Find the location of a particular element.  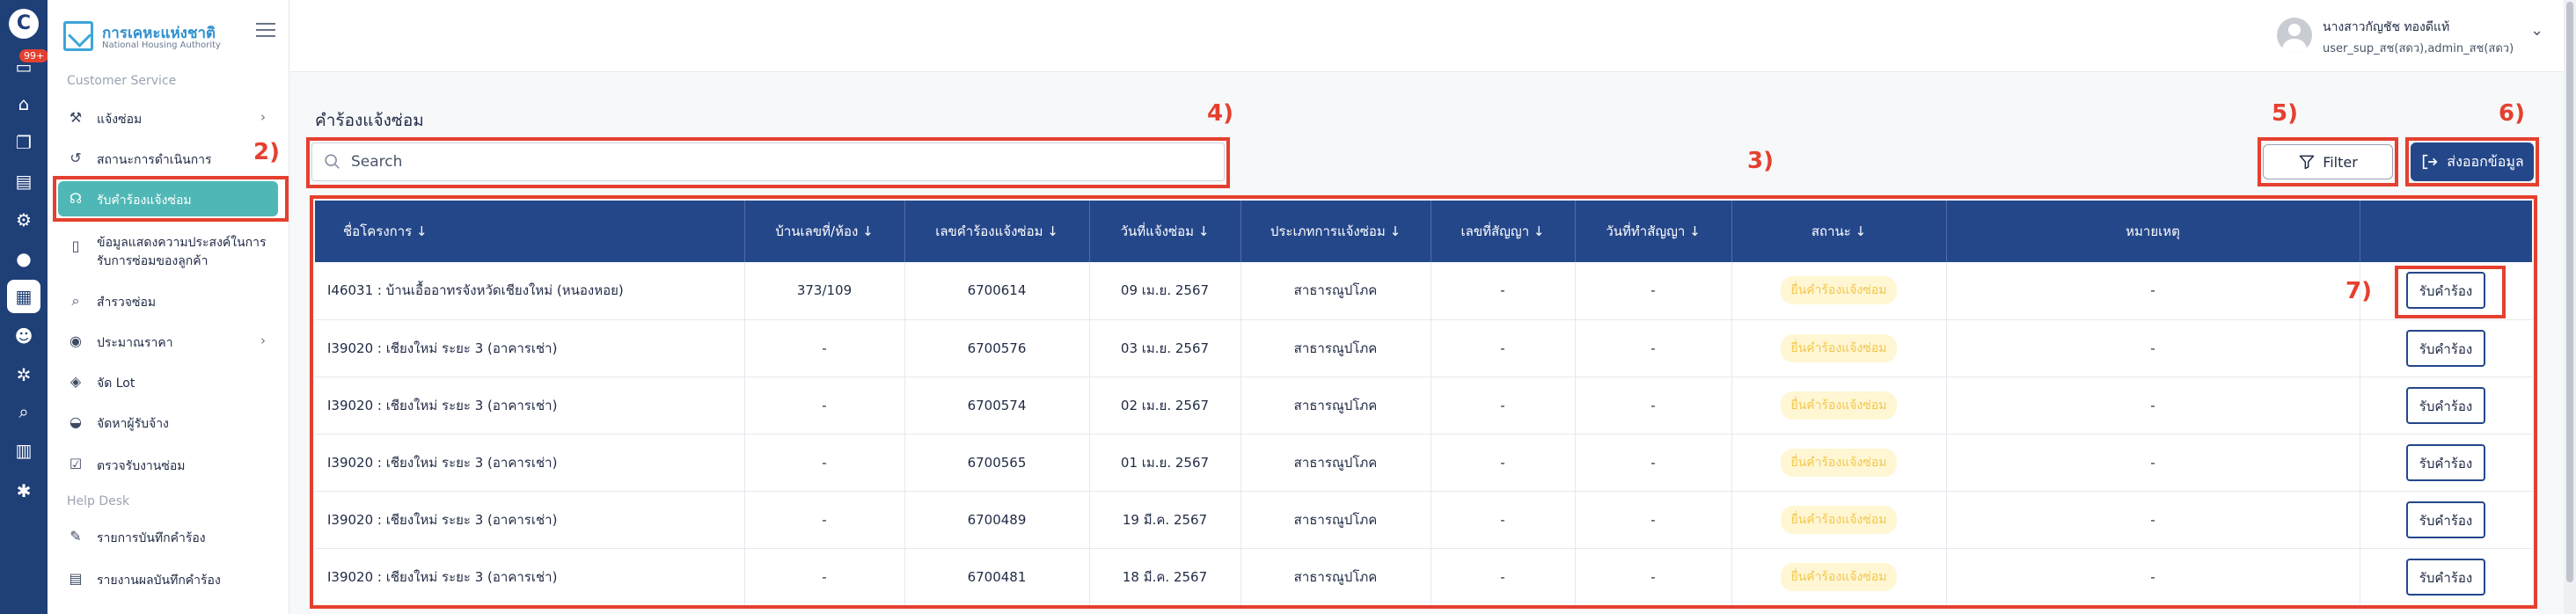

annotation-label-6: 6) is located at coordinates (2512, 114).